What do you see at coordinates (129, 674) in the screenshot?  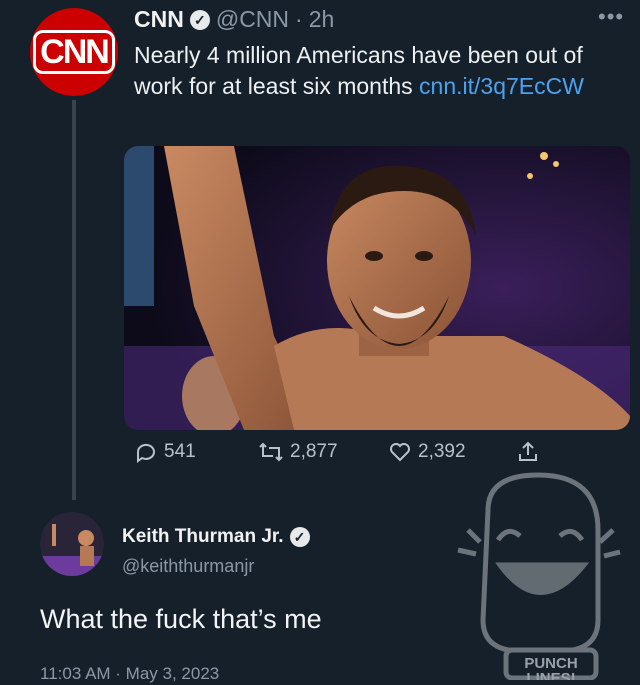 I see `reply-timestamp: 11:03 AM · May 3, 2023` at bounding box center [129, 674].